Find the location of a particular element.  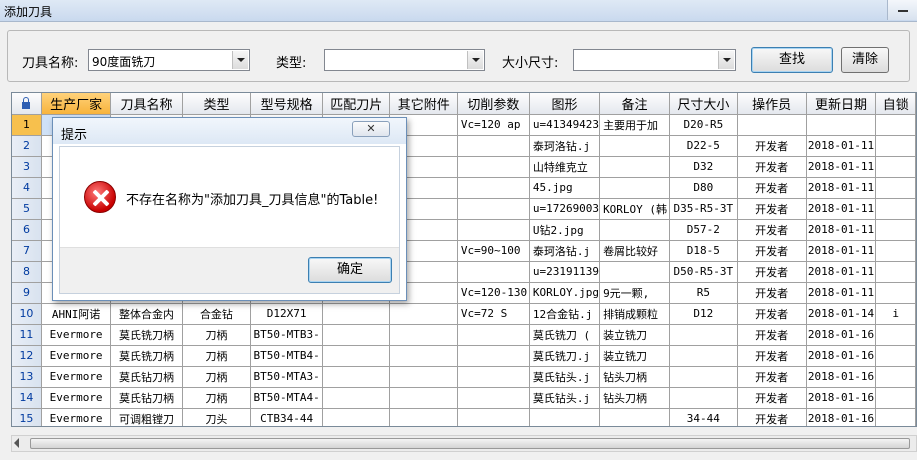

table-cell: BT50-MTB3- is located at coordinates (287, 335).